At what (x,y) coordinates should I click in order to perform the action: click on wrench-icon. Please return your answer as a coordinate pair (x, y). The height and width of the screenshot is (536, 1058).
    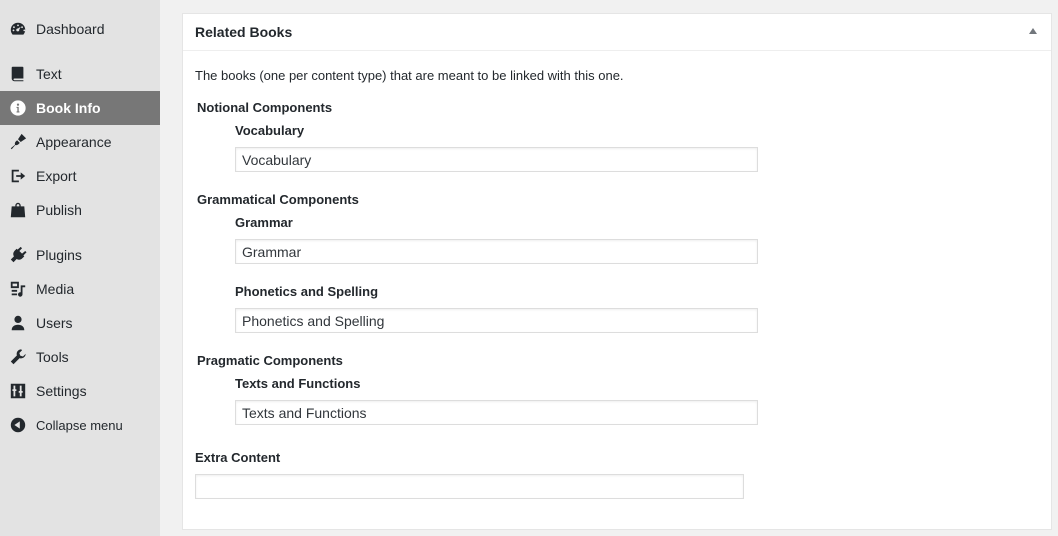
    Looking at the image, I should click on (18, 357).